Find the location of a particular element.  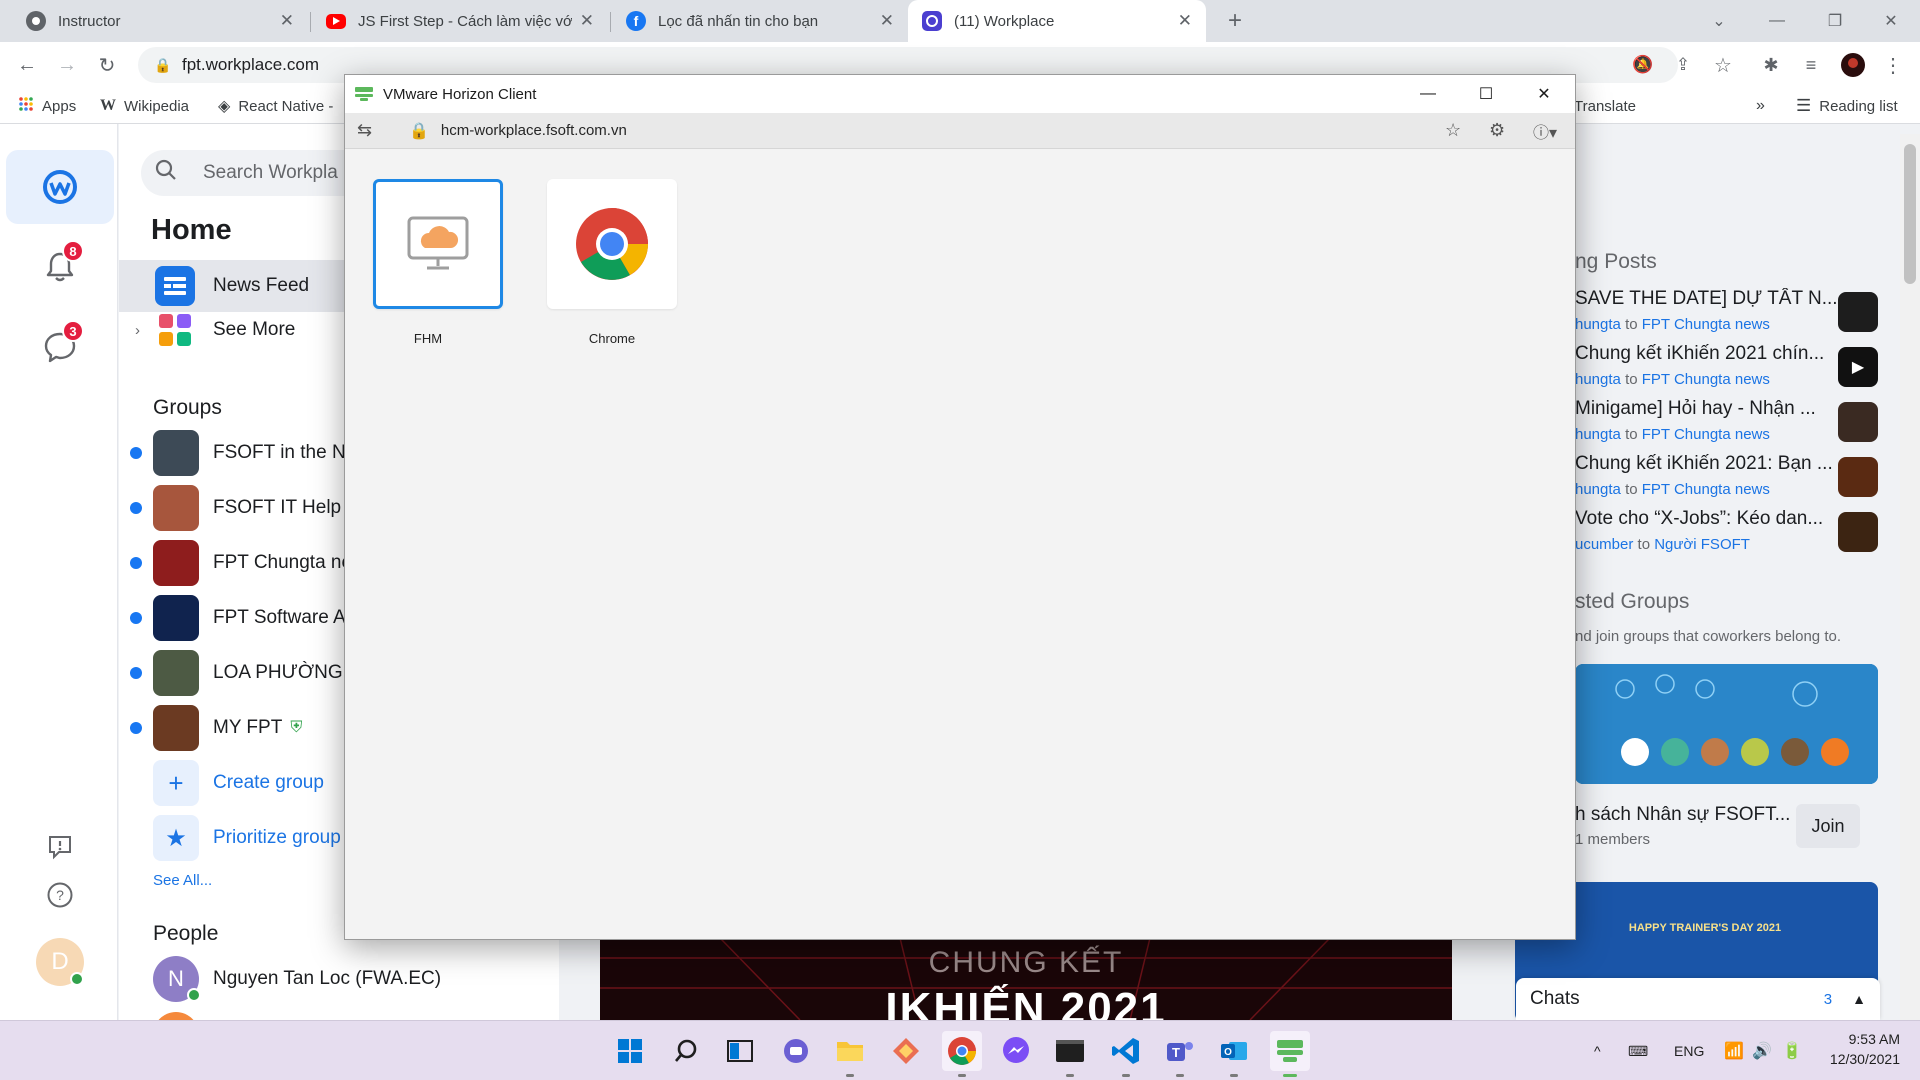

tab-title: (11) Workplace is located at coordinates (1004, 21).